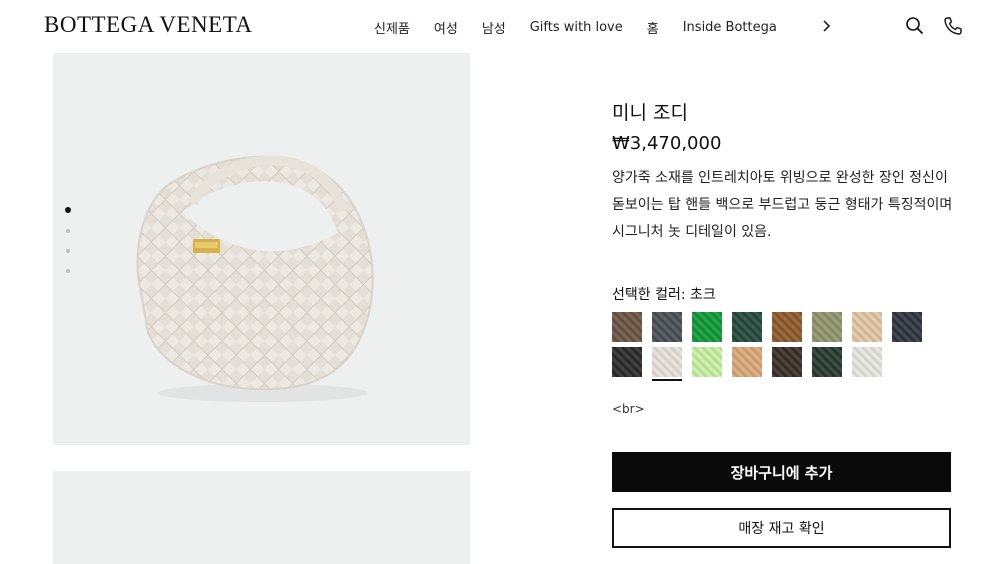 This screenshot has width=1000, height=564. What do you see at coordinates (653, 27) in the screenshot?
I see `nav-item-home: 홈` at bounding box center [653, 27].